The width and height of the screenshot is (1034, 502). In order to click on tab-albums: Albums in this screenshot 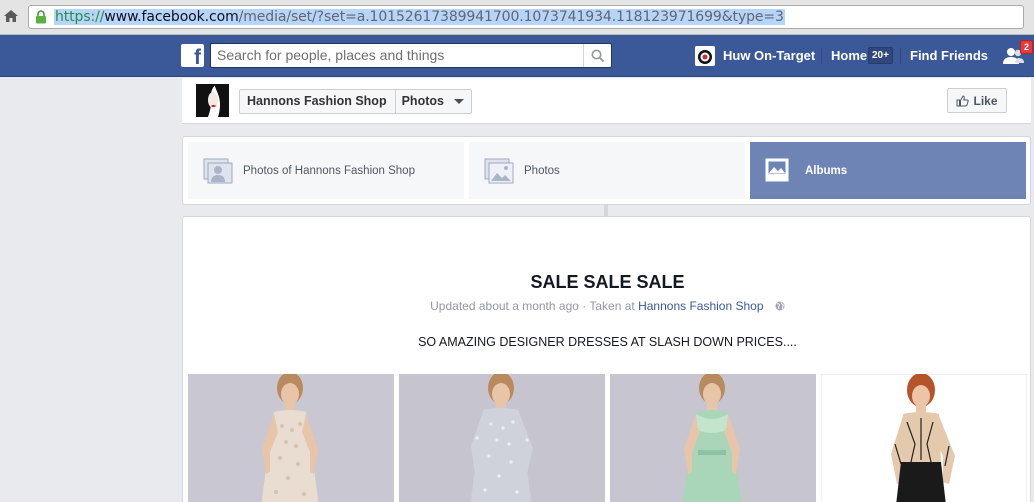, I will do `click(888, 170)`.